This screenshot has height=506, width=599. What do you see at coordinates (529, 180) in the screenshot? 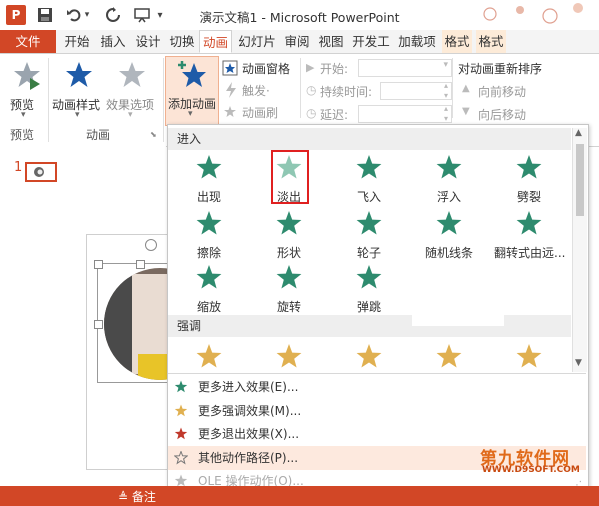
I see `entrance-effect-item: 劈裂` at bounding box center [529, 180].